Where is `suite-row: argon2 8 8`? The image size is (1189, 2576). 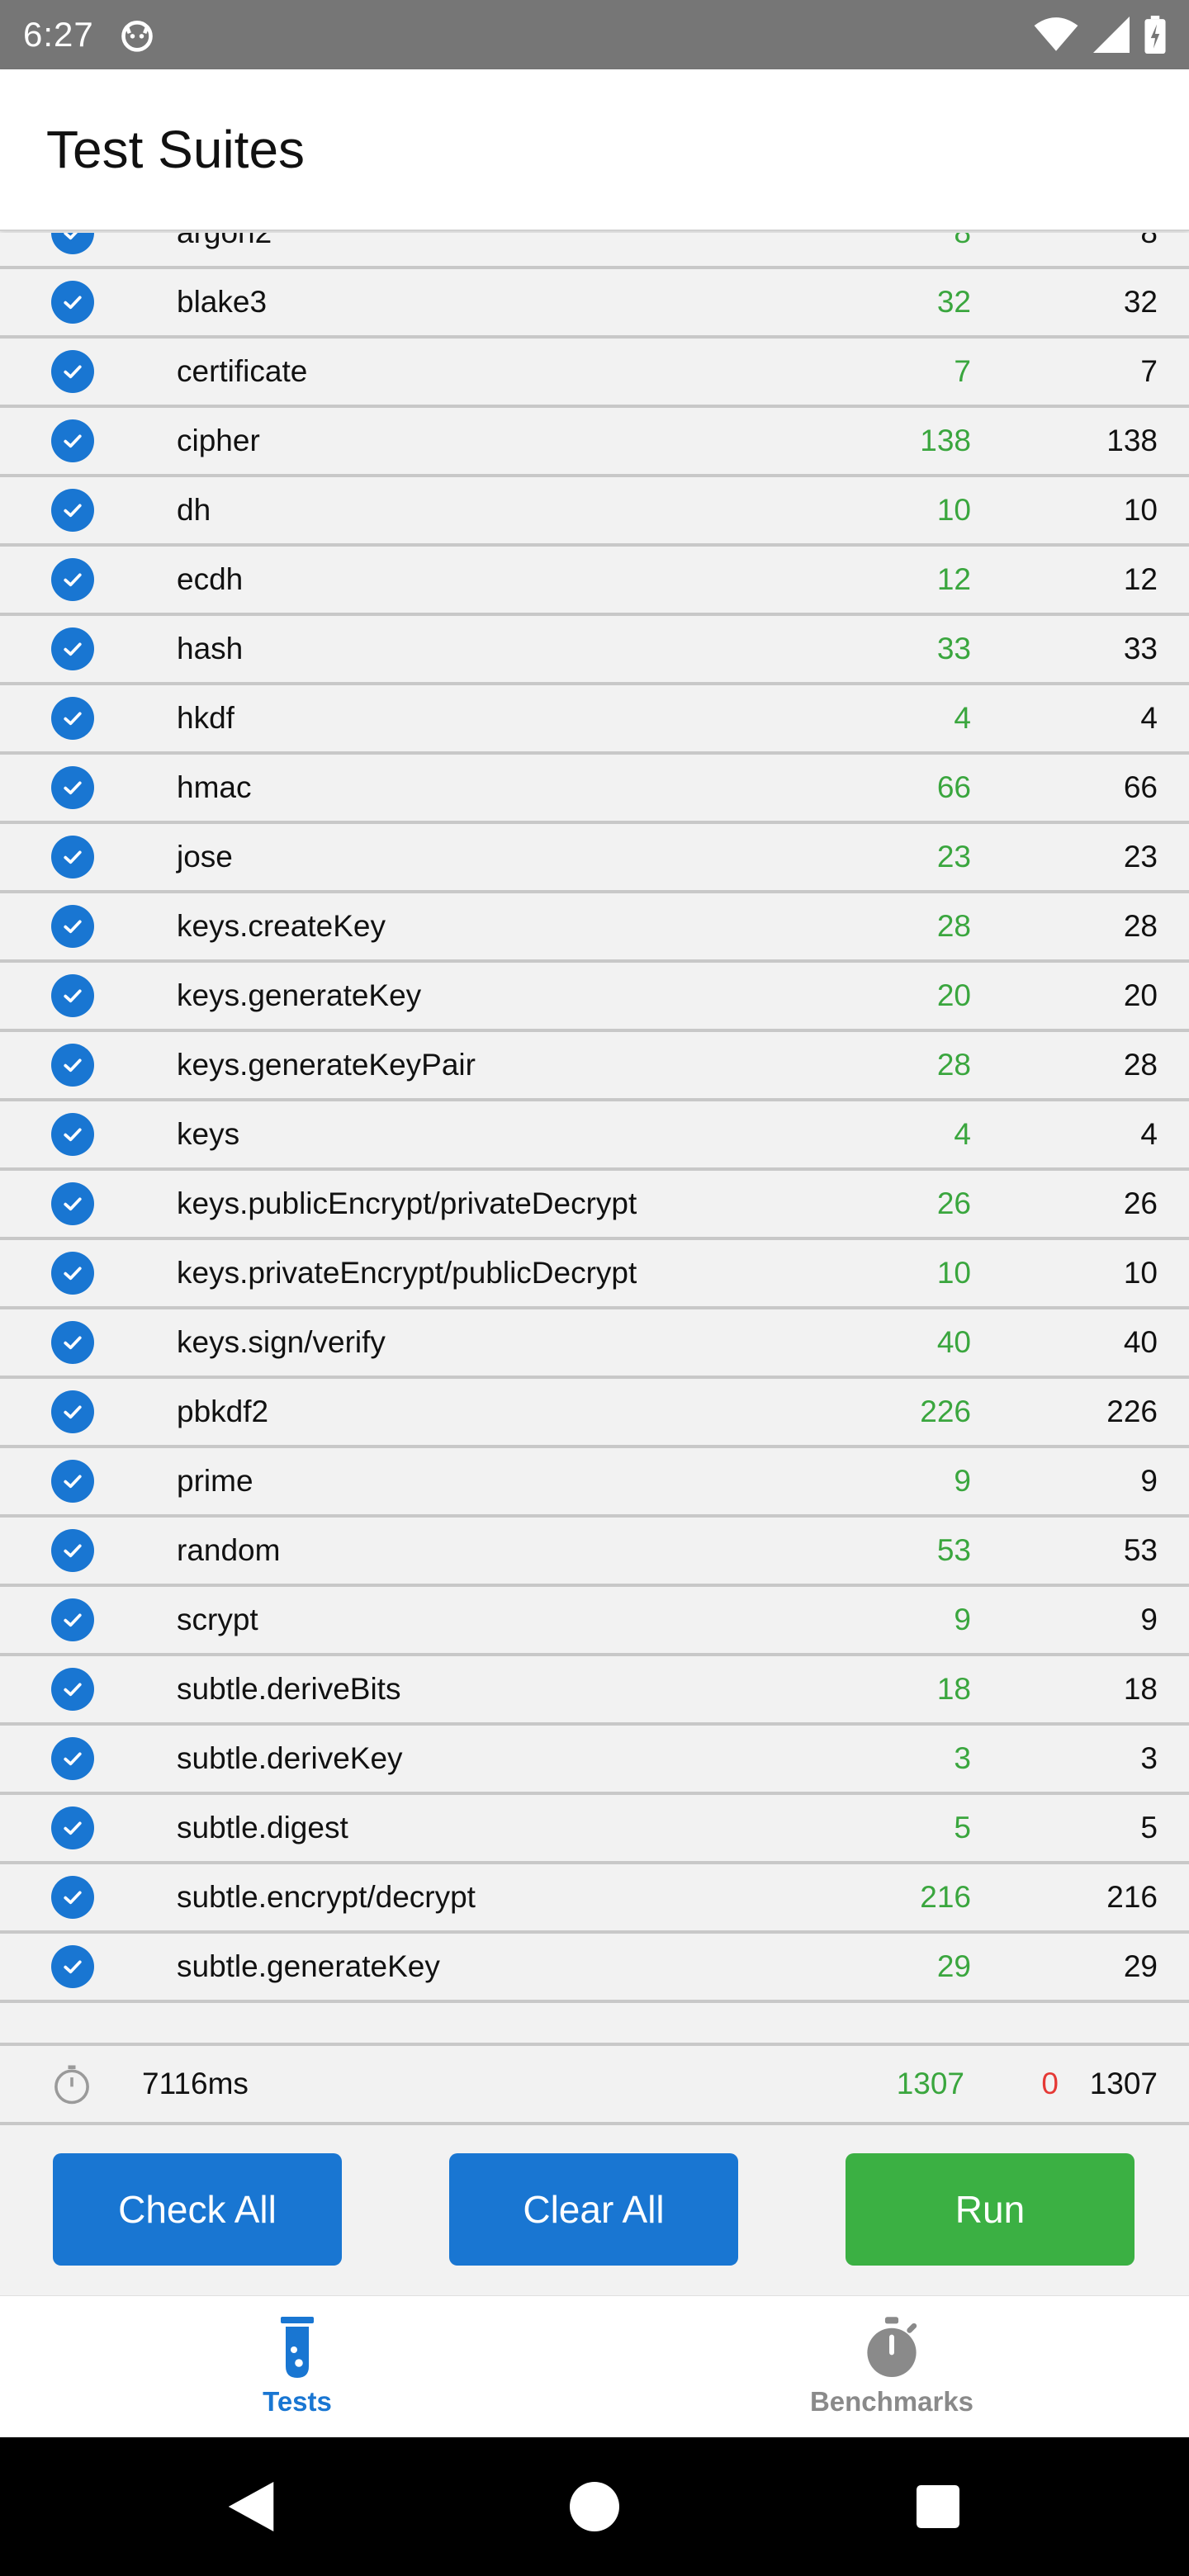 suite-row: argon2 8 8 is located at coordinates (594, 251).